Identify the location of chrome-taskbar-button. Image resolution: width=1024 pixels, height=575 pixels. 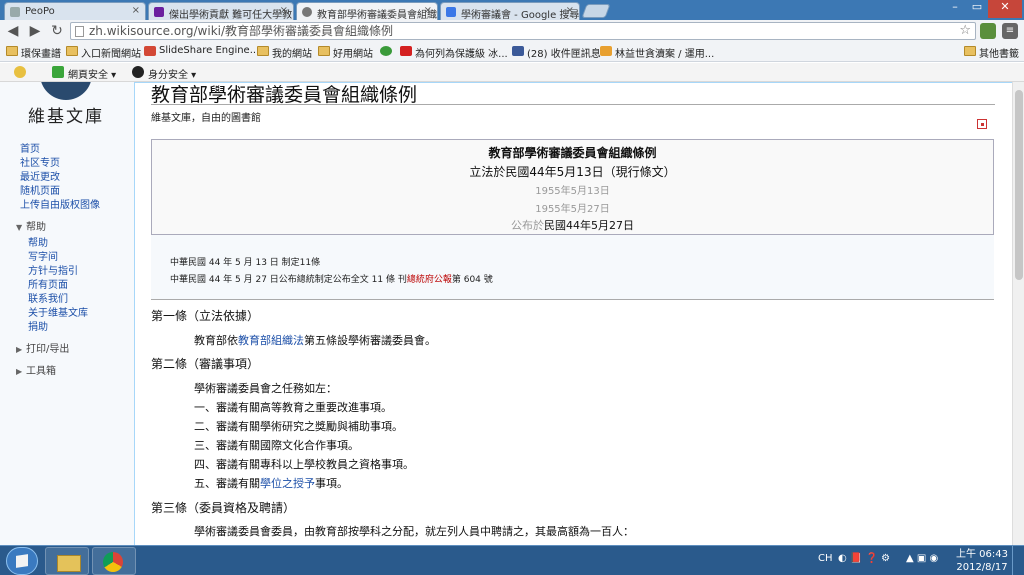
(114, 561).